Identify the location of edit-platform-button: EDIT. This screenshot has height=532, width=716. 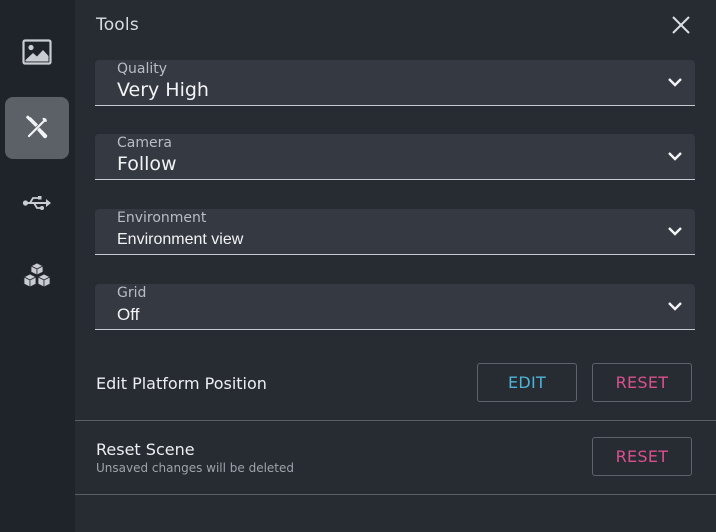
(527, 382).